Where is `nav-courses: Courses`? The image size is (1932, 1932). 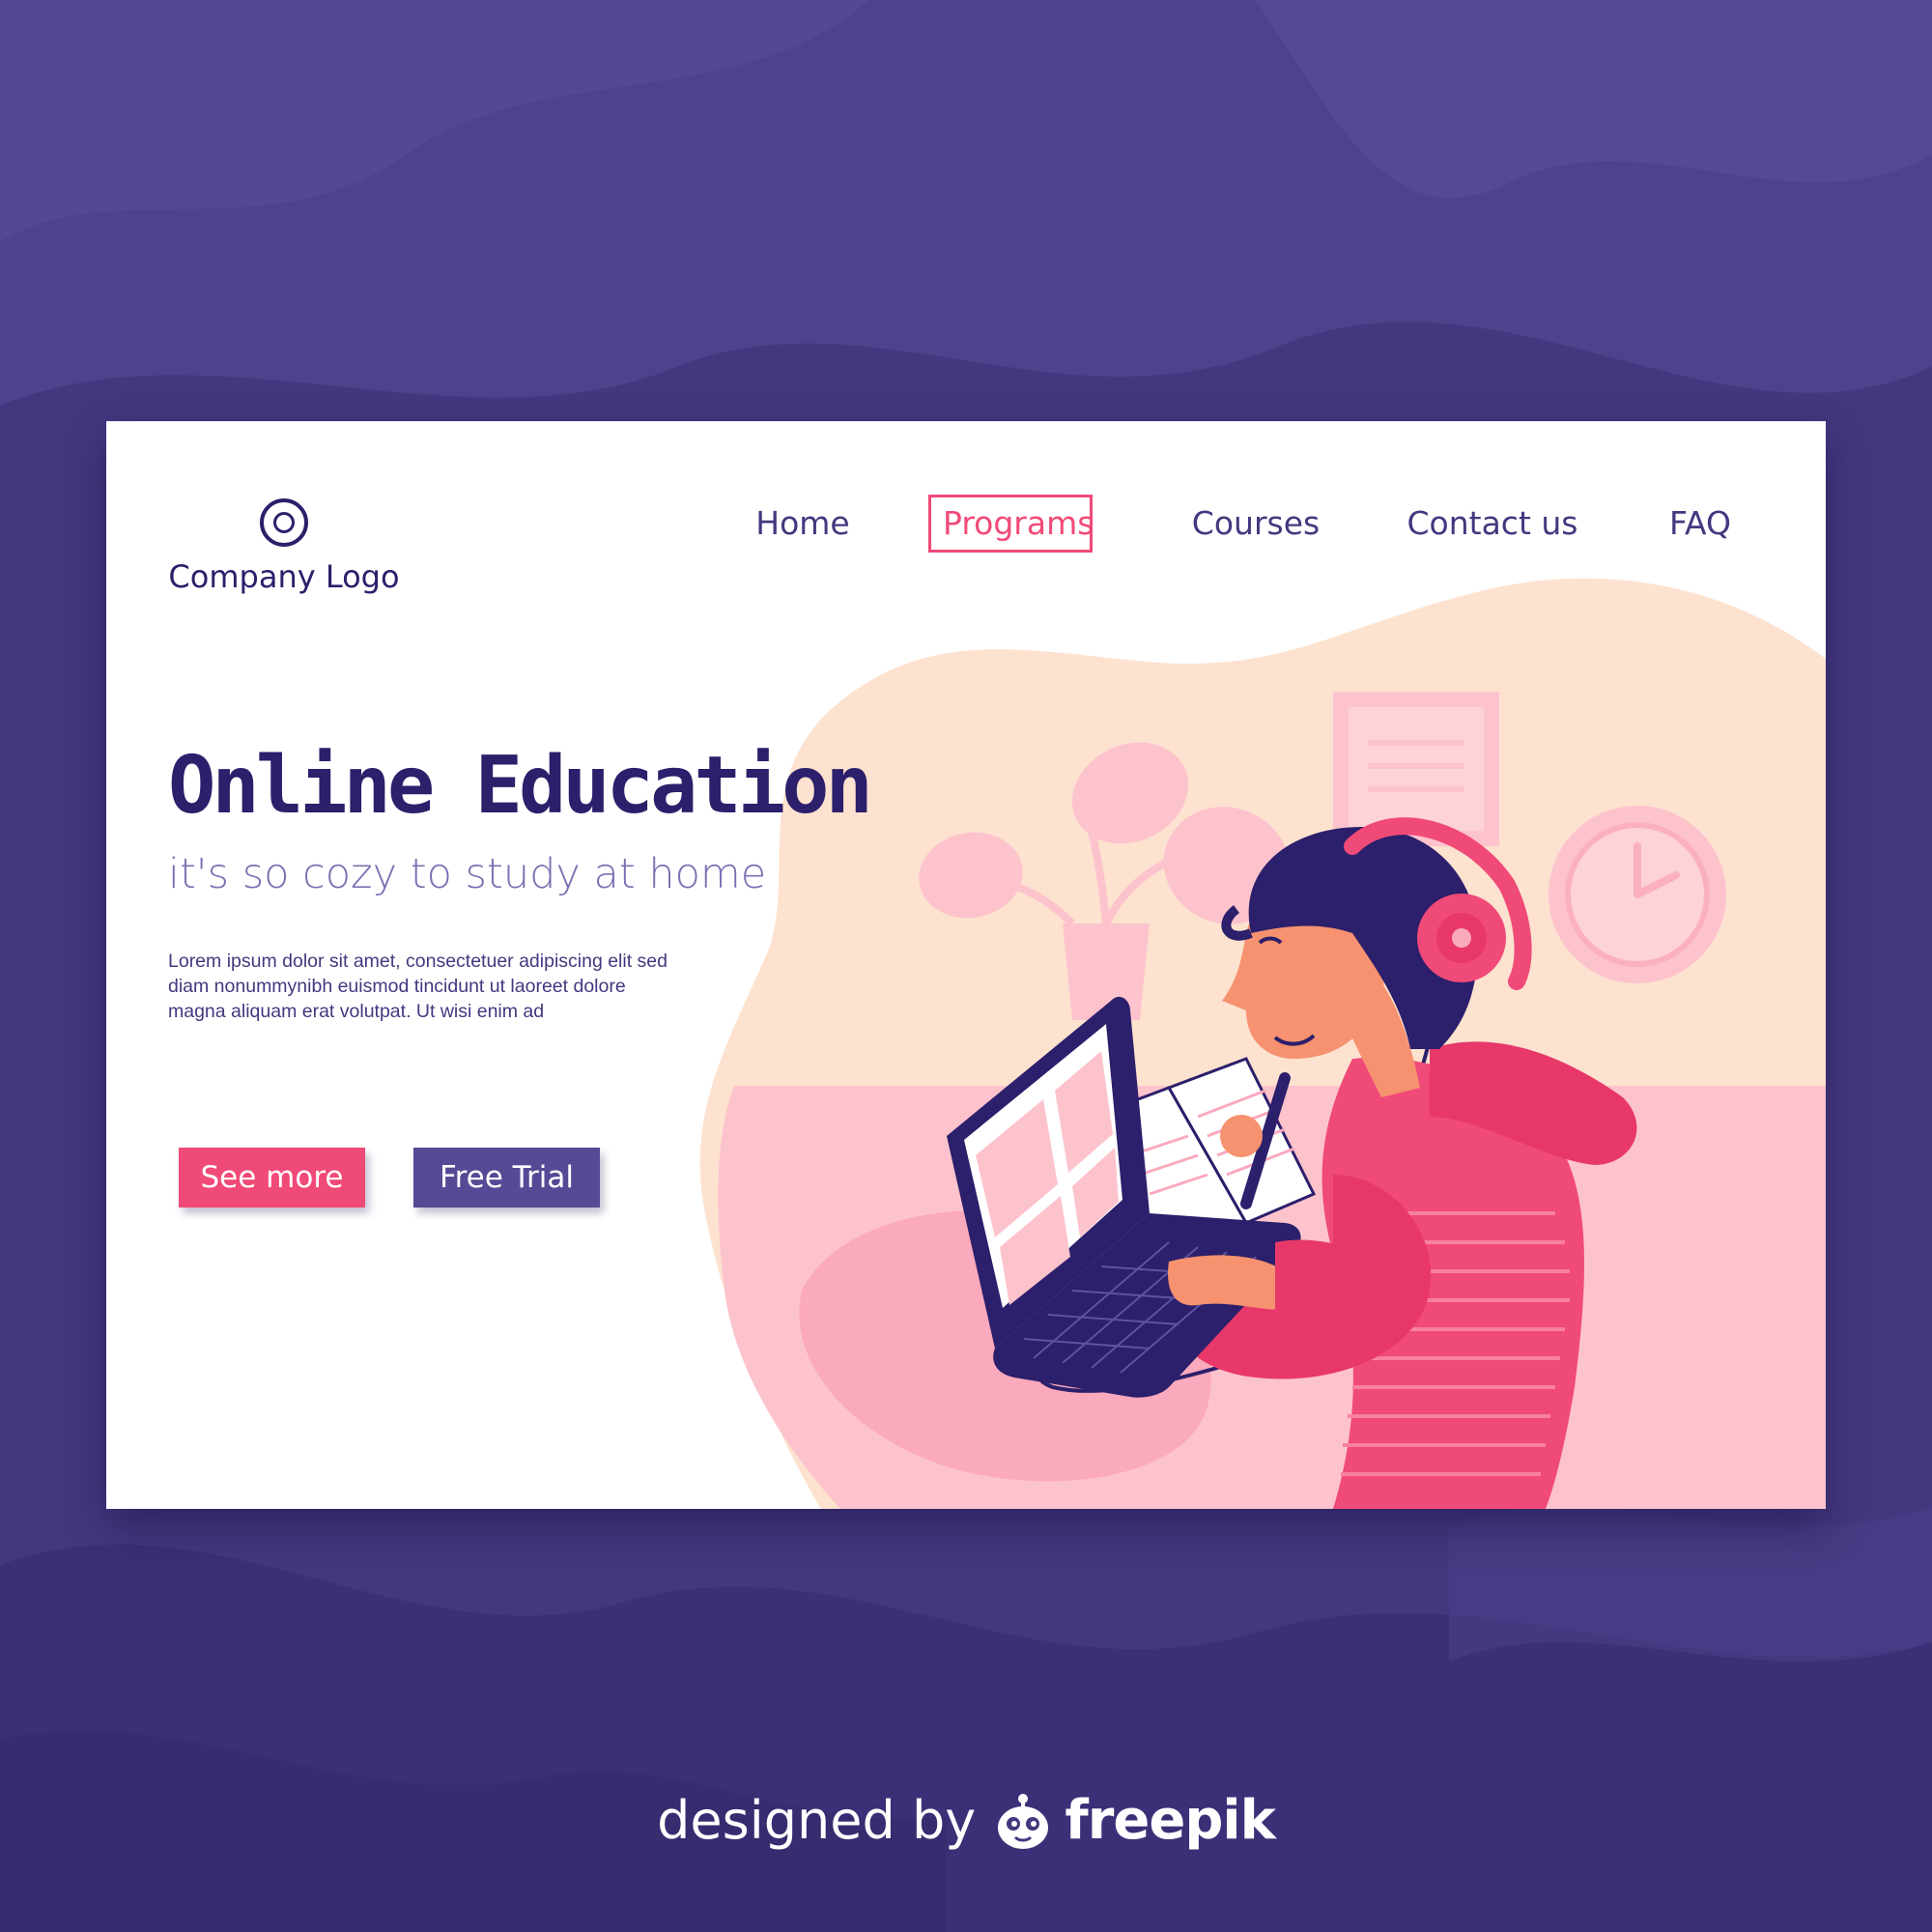
nav-courses: Courses is located at coordinates (1256, 524).